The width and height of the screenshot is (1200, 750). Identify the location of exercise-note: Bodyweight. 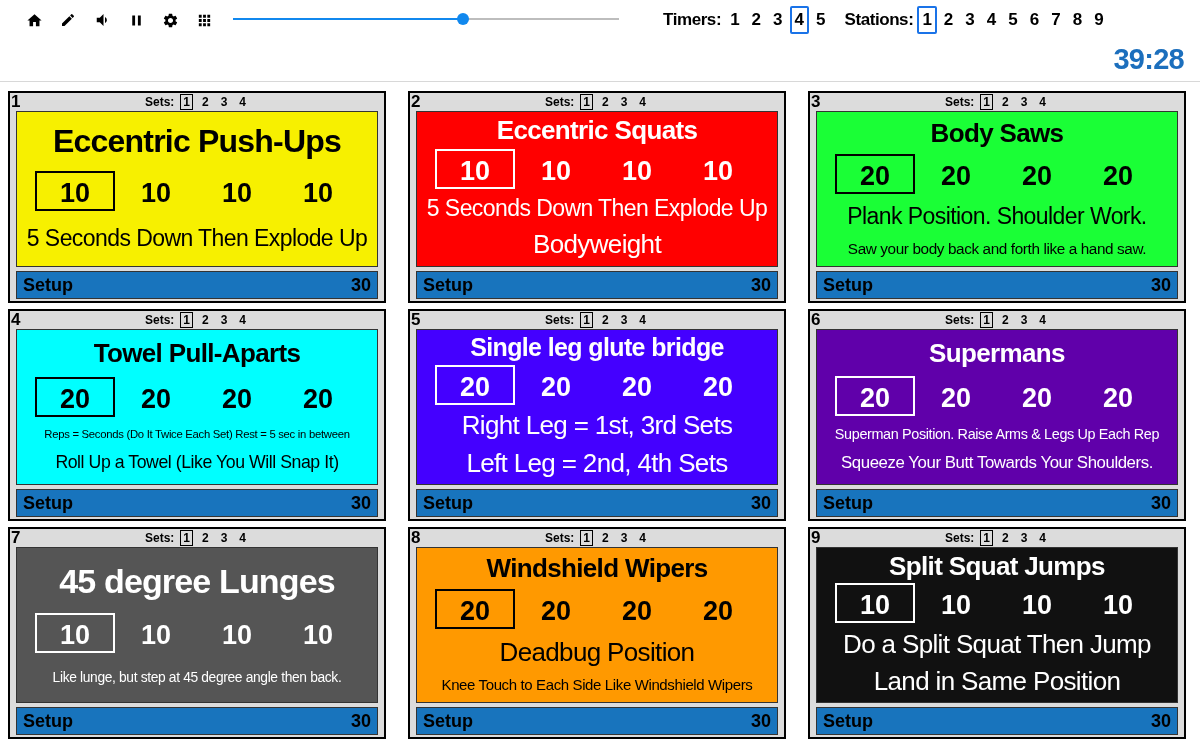
(597, 244).